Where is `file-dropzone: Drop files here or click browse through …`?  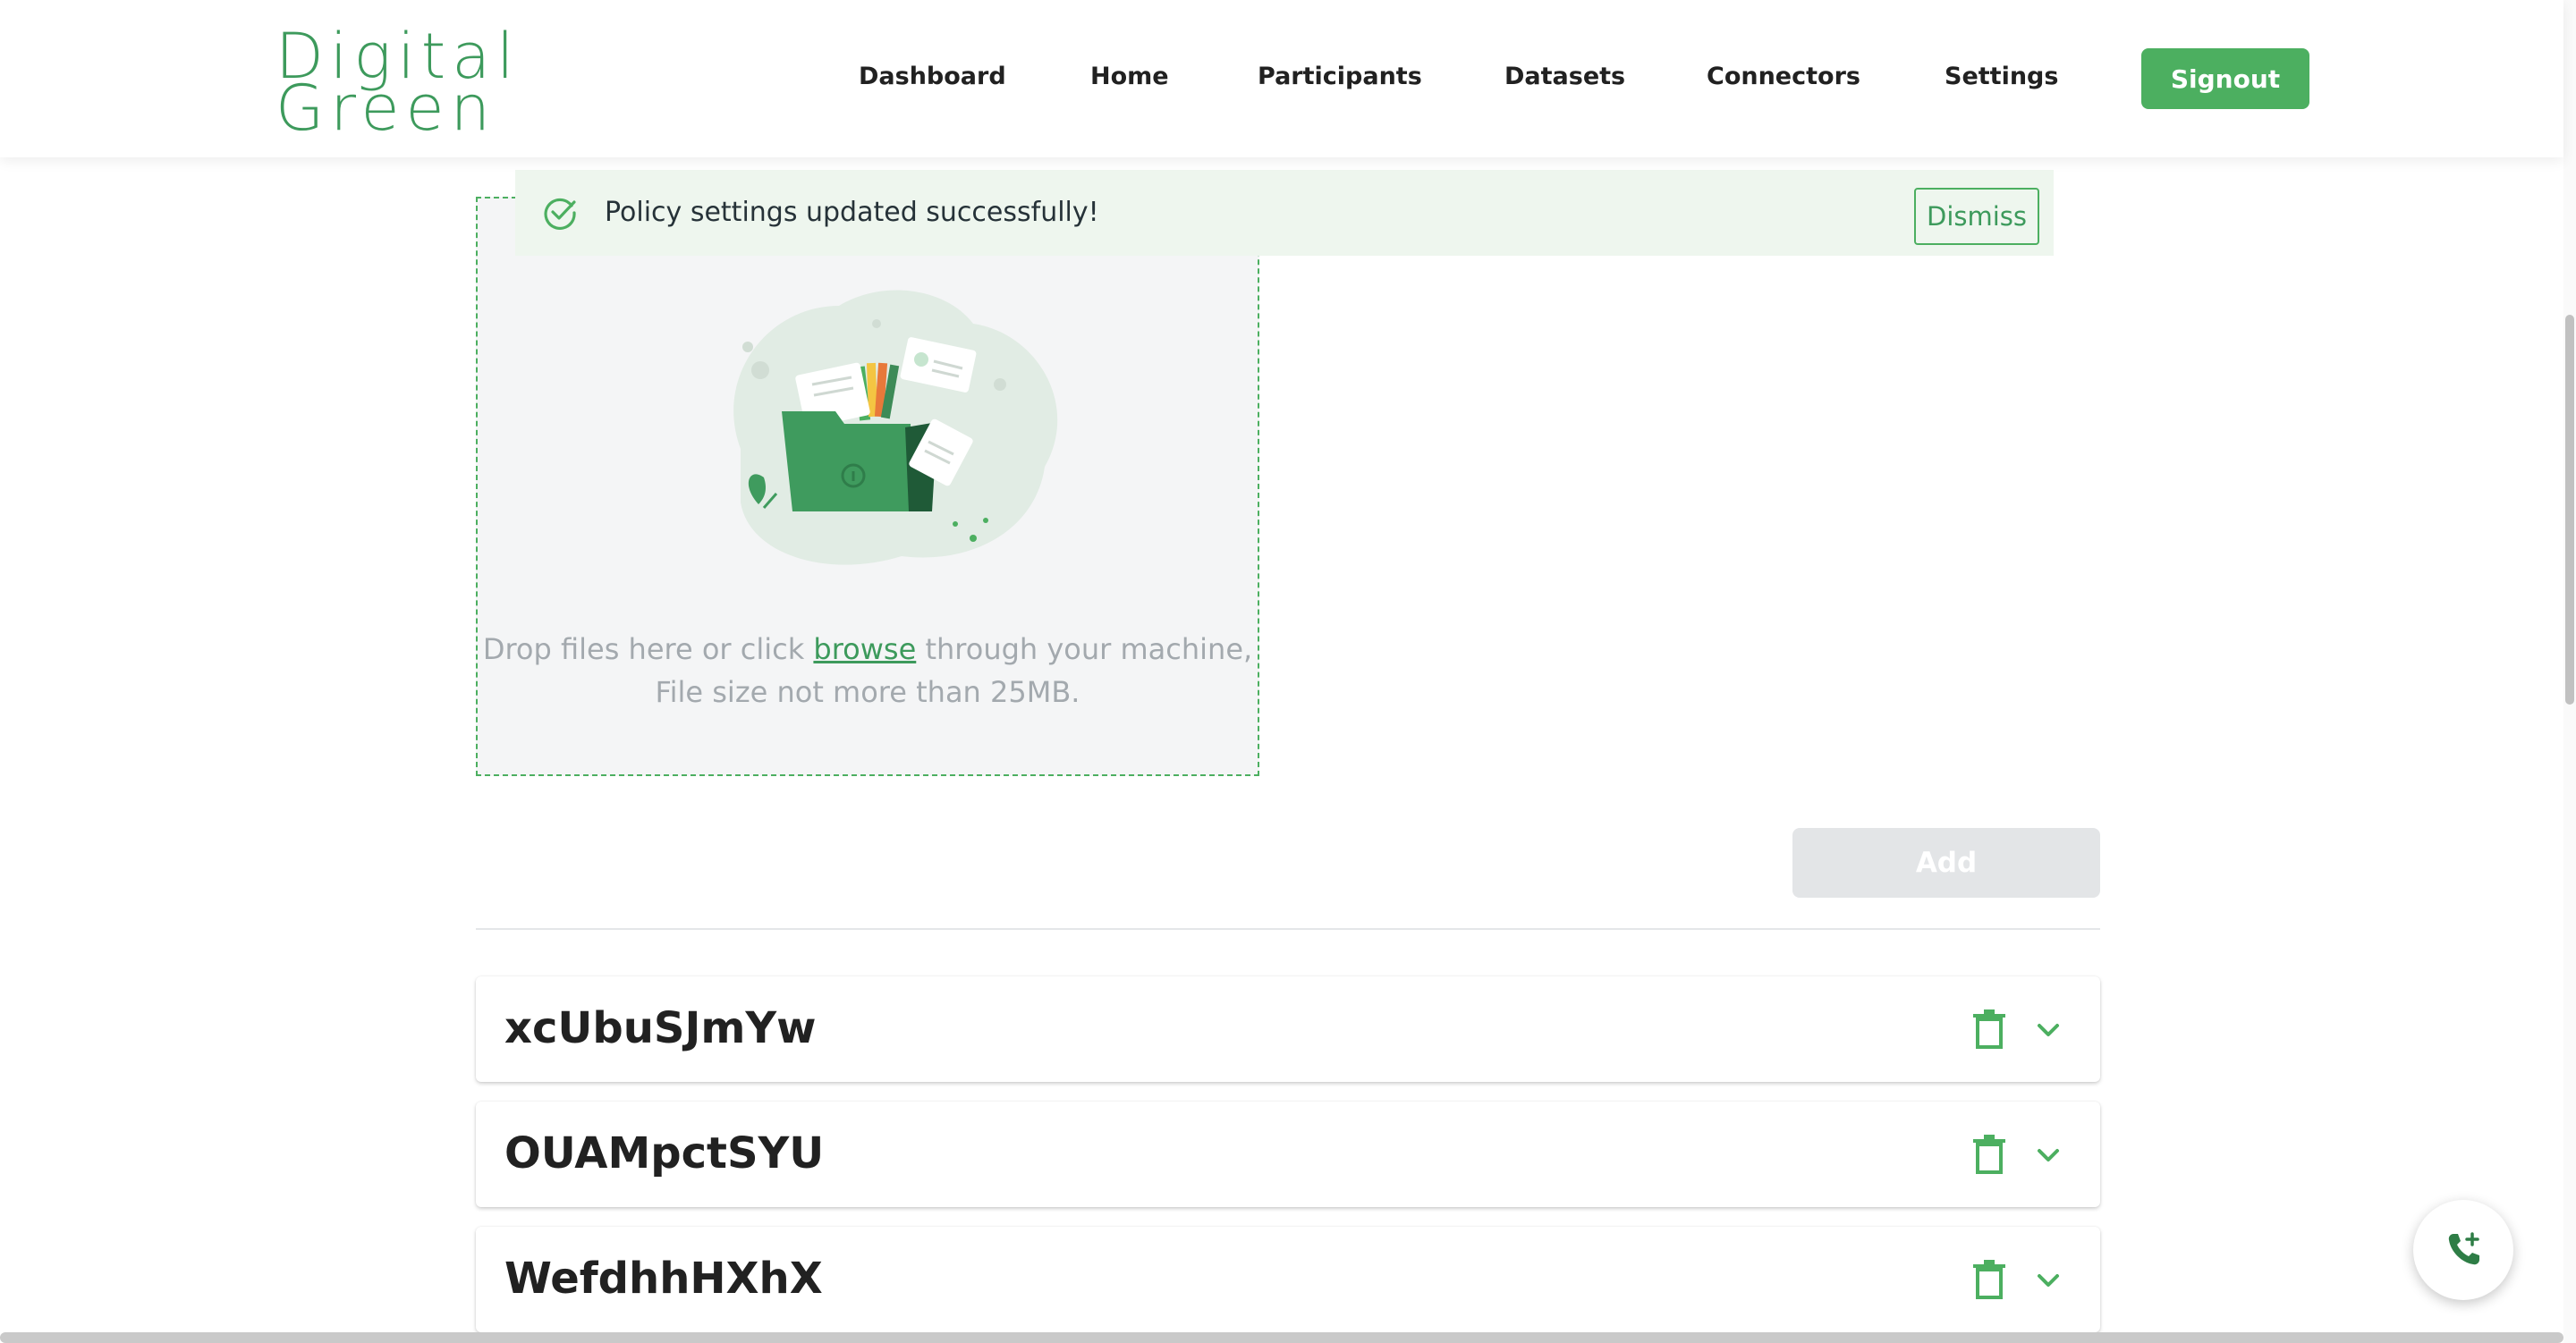 file-dropzone: Drop files here or click browse through … is located at coordinates (867, 487).